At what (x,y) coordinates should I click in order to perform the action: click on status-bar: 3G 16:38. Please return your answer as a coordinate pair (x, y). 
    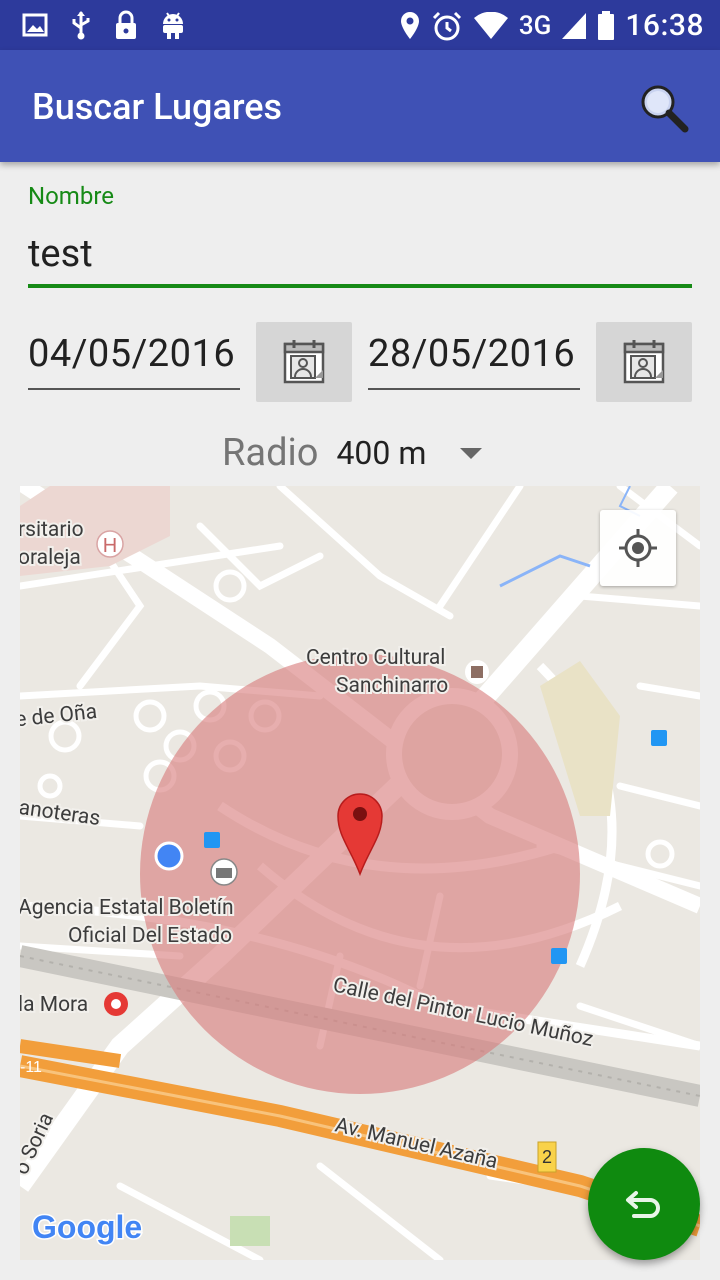
    Looking at the image, I should click on (360, 25).